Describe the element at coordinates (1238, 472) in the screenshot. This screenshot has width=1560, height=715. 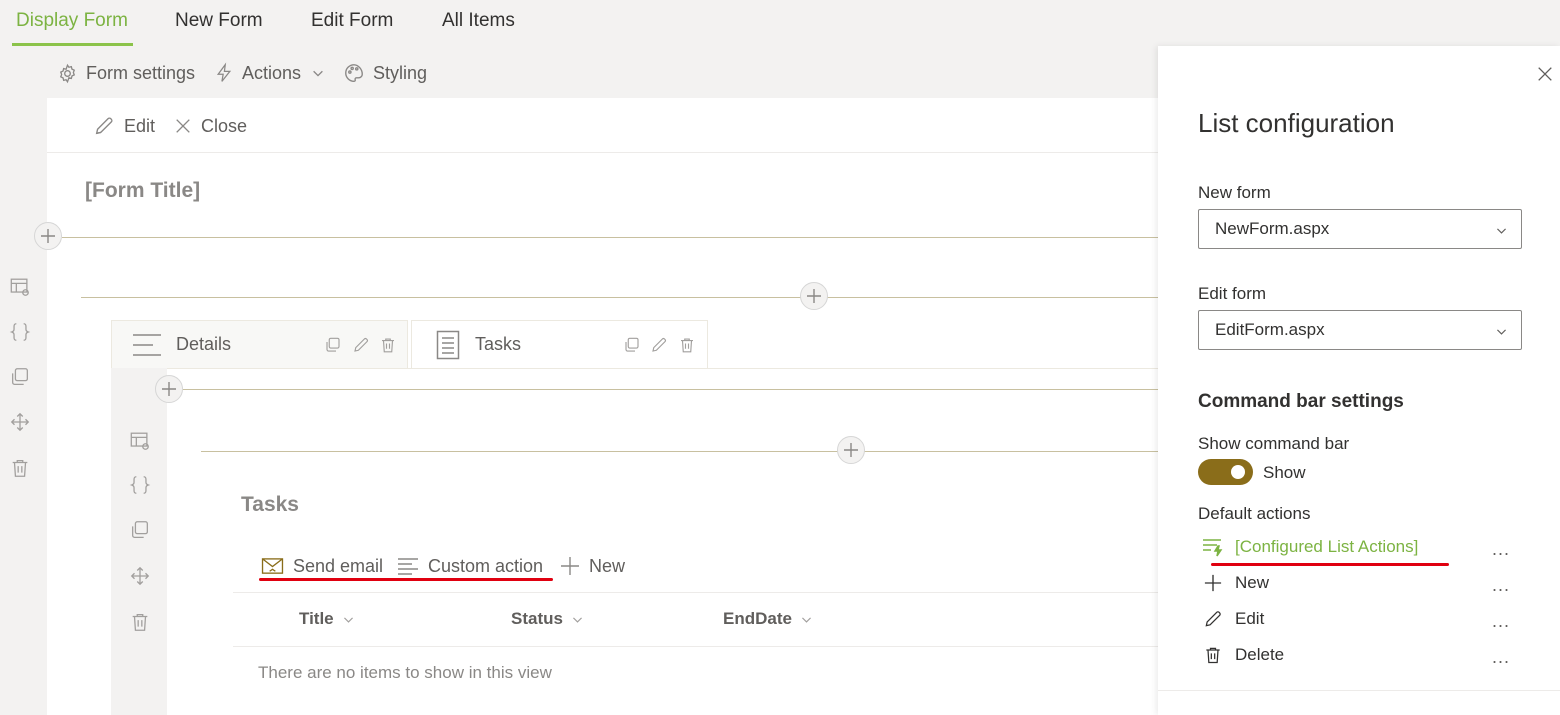
I see `toggle-knob` at that location.